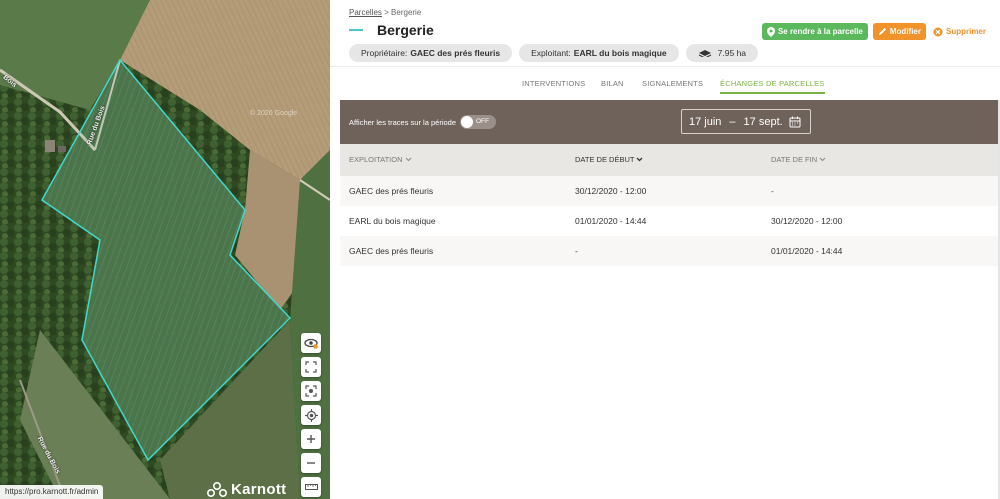 The height and width of the screenshot is (499, 1000). Describe the element at coordinates (392, 221) in the screenshot. I see `cell-exploitation: EARL du bois magique` at that location.